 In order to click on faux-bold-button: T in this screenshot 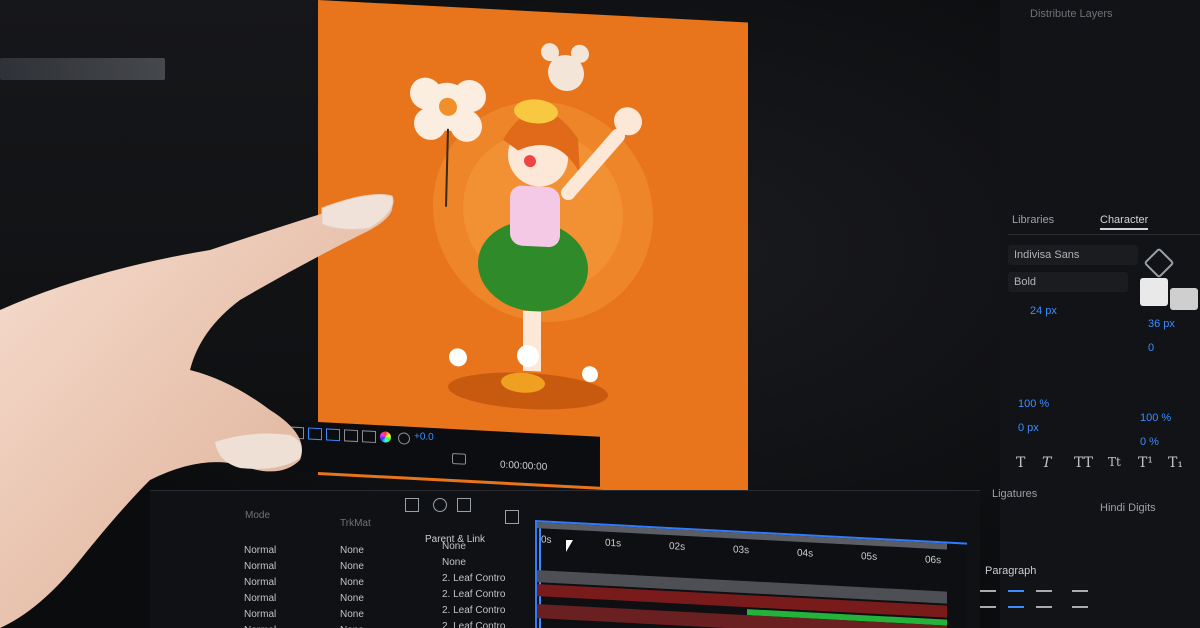, I will do `click(1020, 463)`.